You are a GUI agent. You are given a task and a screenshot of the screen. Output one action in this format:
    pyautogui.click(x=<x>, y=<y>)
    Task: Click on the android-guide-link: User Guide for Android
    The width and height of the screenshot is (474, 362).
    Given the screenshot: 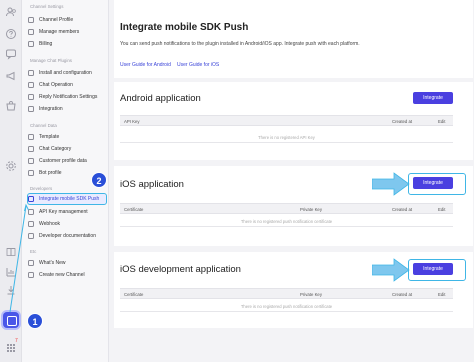 What is the action you would take?
    pyautogui.click(x=145, y=65)
    